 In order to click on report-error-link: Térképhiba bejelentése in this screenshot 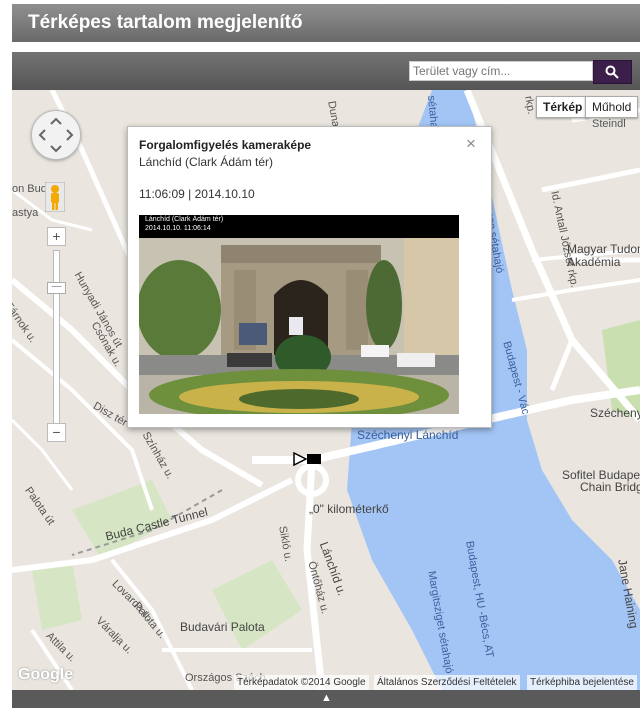, I will do `click(582, 682)`.